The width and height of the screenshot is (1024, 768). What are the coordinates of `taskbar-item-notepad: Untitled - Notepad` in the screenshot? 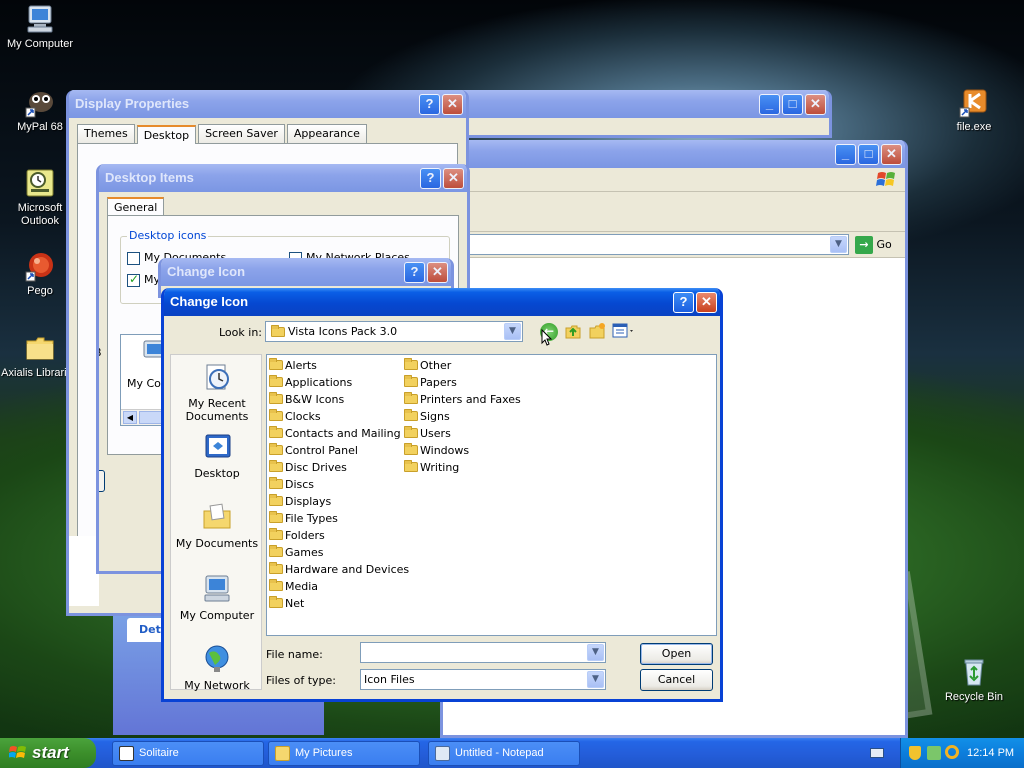 It's located at (504, 753).